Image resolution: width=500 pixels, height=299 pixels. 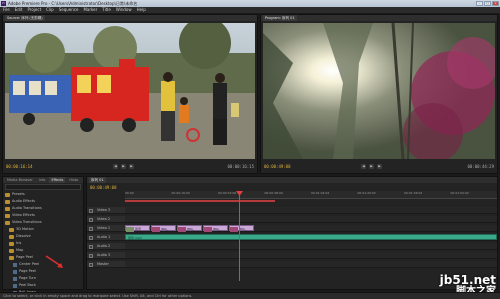 I want to click on minimize-button: –, so click(x=479, y=3).